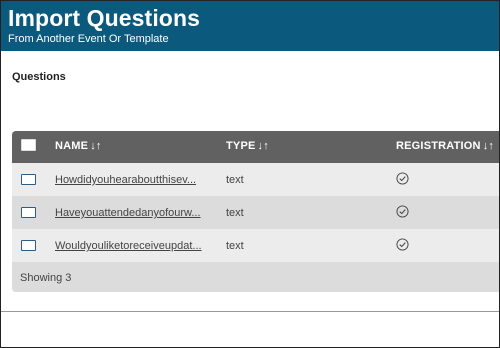 This screenshot has width=500, height=348. What do you see at coordinates (241, 146) in the screenshot?
I see `column-label: TYPE` at bounding box center [241, 146].